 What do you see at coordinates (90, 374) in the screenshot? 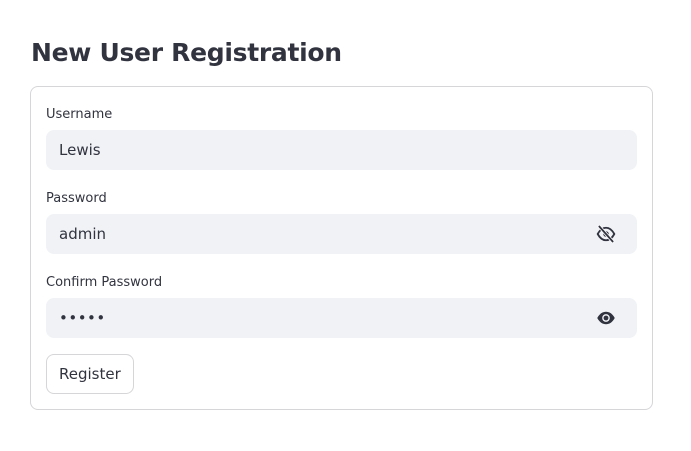
I see `register-button: Register` at bounding box center [90, 374].